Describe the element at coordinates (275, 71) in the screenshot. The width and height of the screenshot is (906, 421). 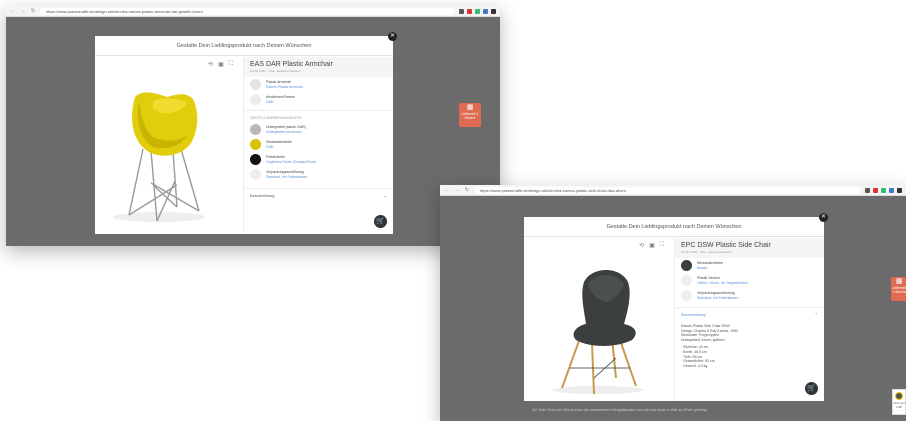
I see `product-subtitle: Art.Nr. DSR · Vitra · Eames Collection` at that location.